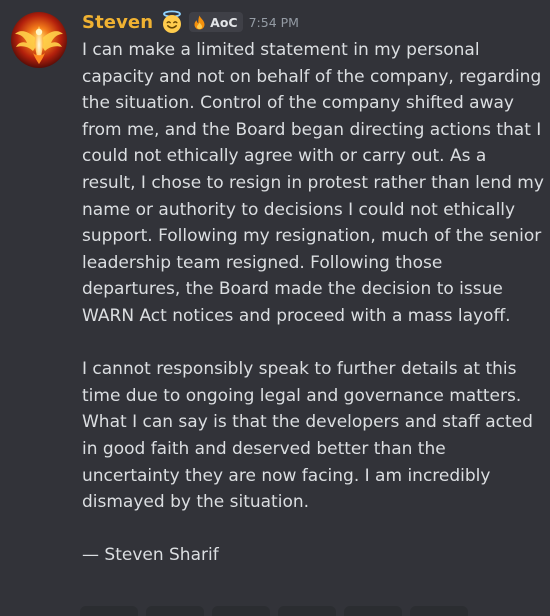 The width and height of the screenshot is (550, 616). What do you see at coordinates (150, 555) in the screenshot?
I see `message-signature: — Steven Sharif` at bounding box center [150, 555].